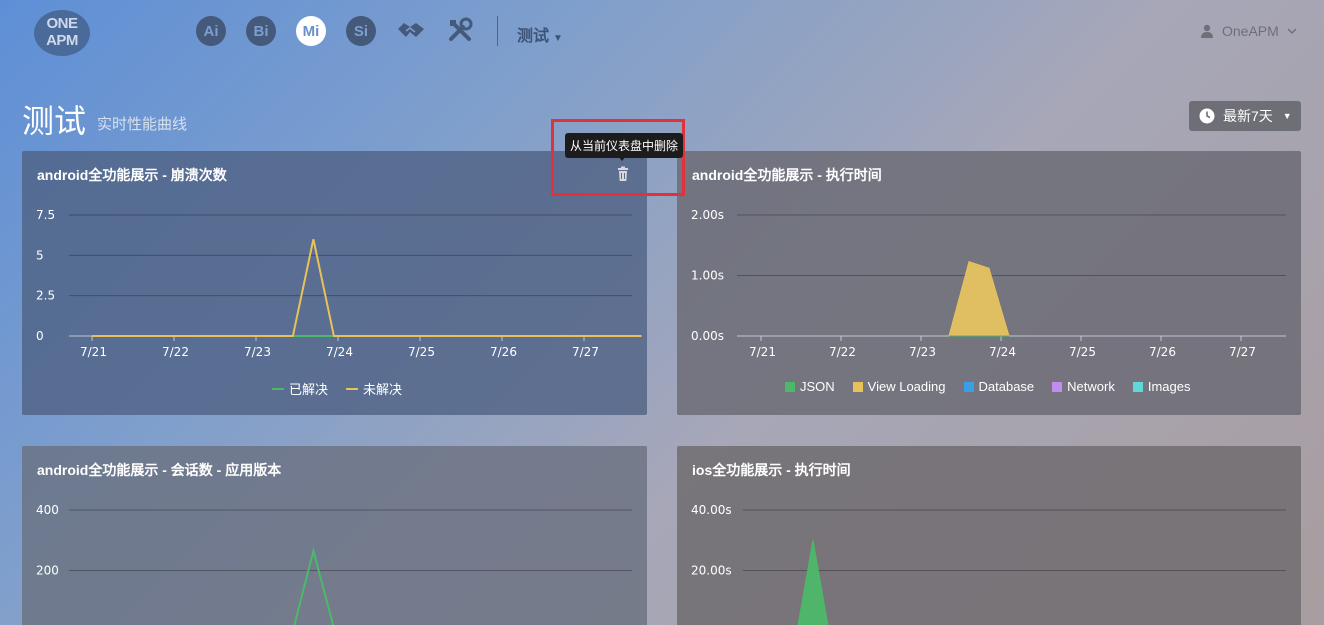  I want to click on y-tick-label: 400, so click(47, 510).